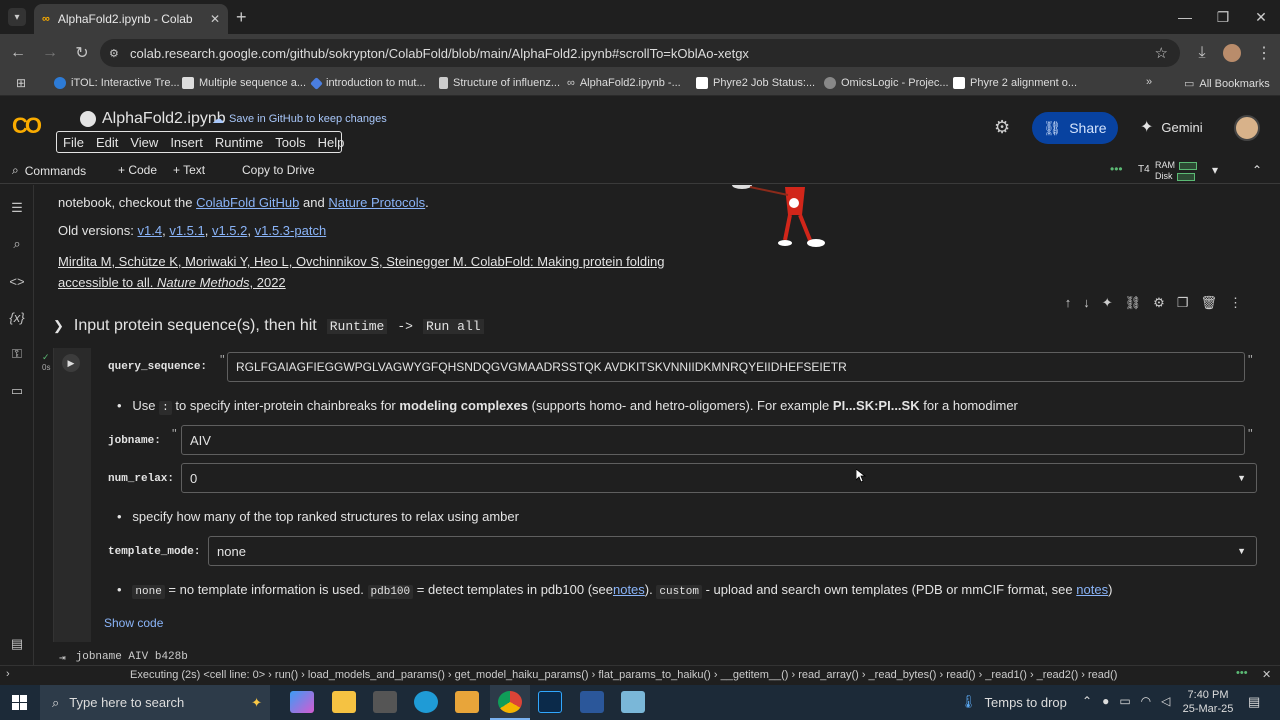 The width and height of the screenshot is (1280, 720). I want to click on forward-icon: →, so click(50, 53).